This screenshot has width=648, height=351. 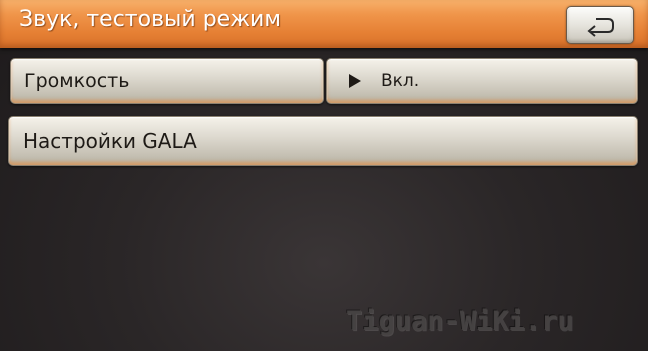 I want to click on back-button, so click(x=600, y=25).